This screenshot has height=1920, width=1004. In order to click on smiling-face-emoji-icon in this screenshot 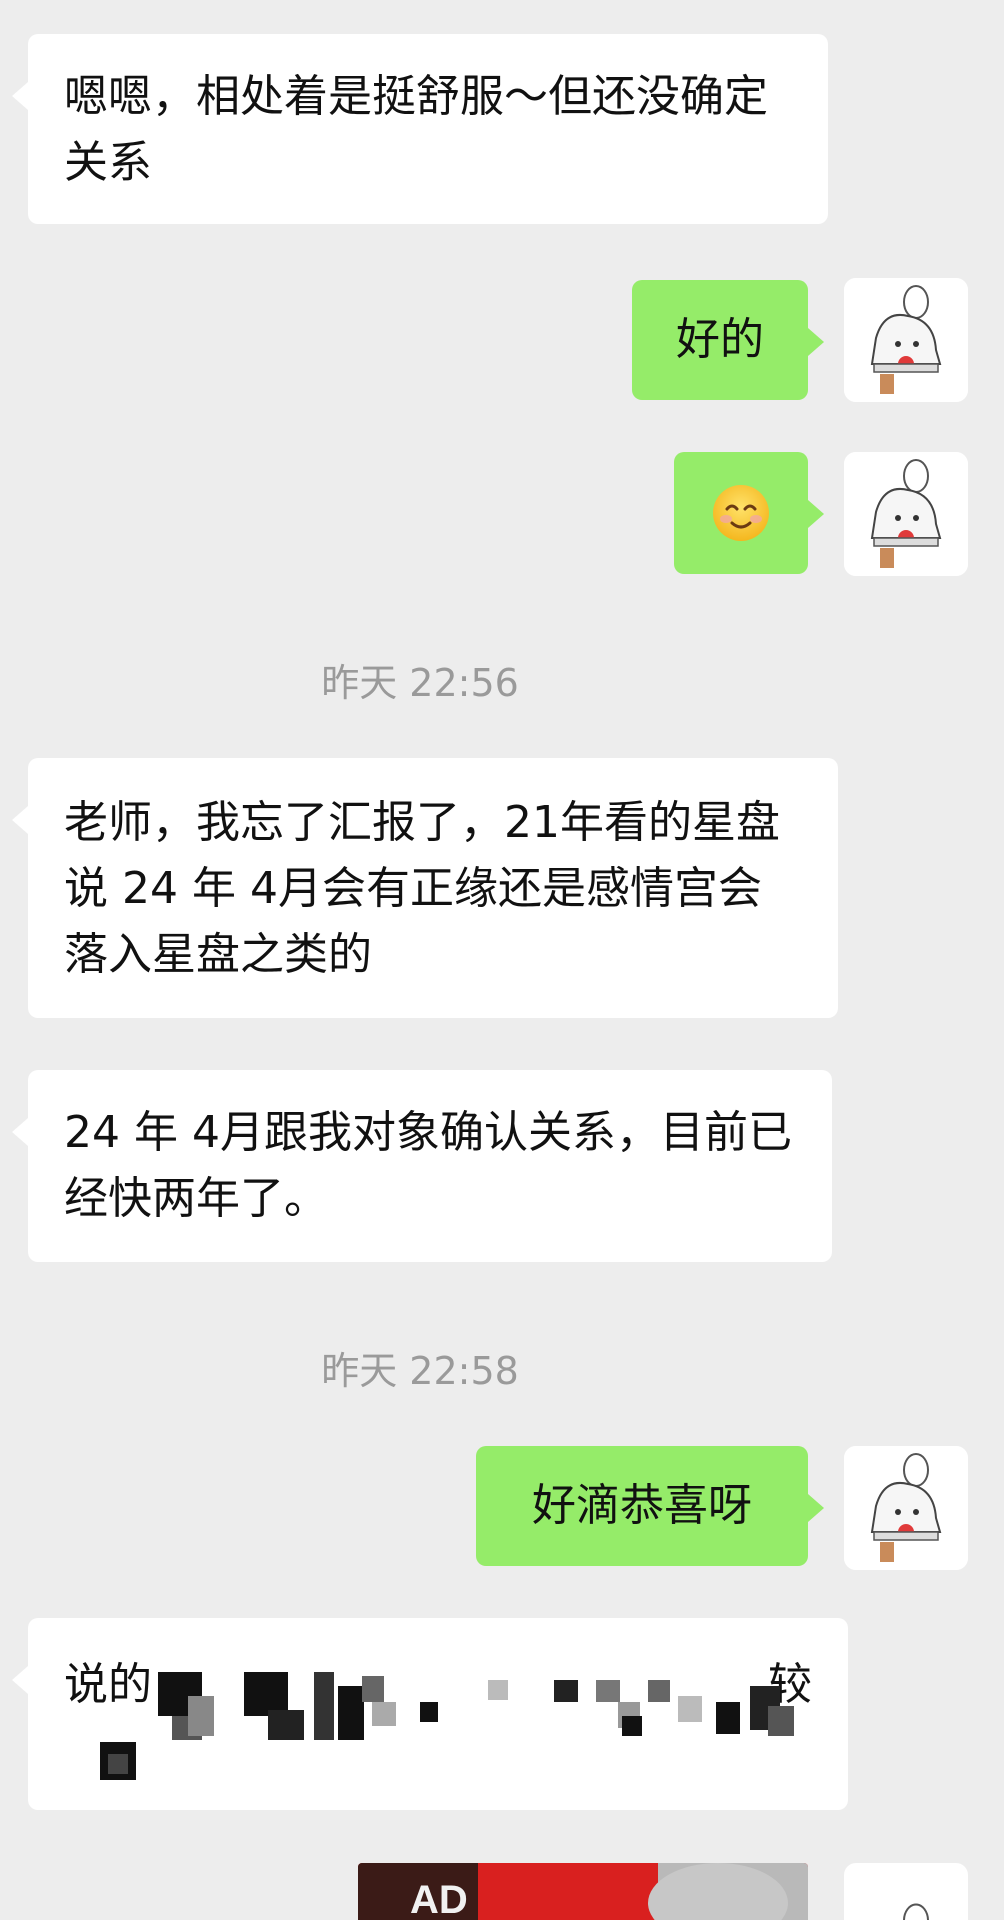, I will do `click(741, 513)`.